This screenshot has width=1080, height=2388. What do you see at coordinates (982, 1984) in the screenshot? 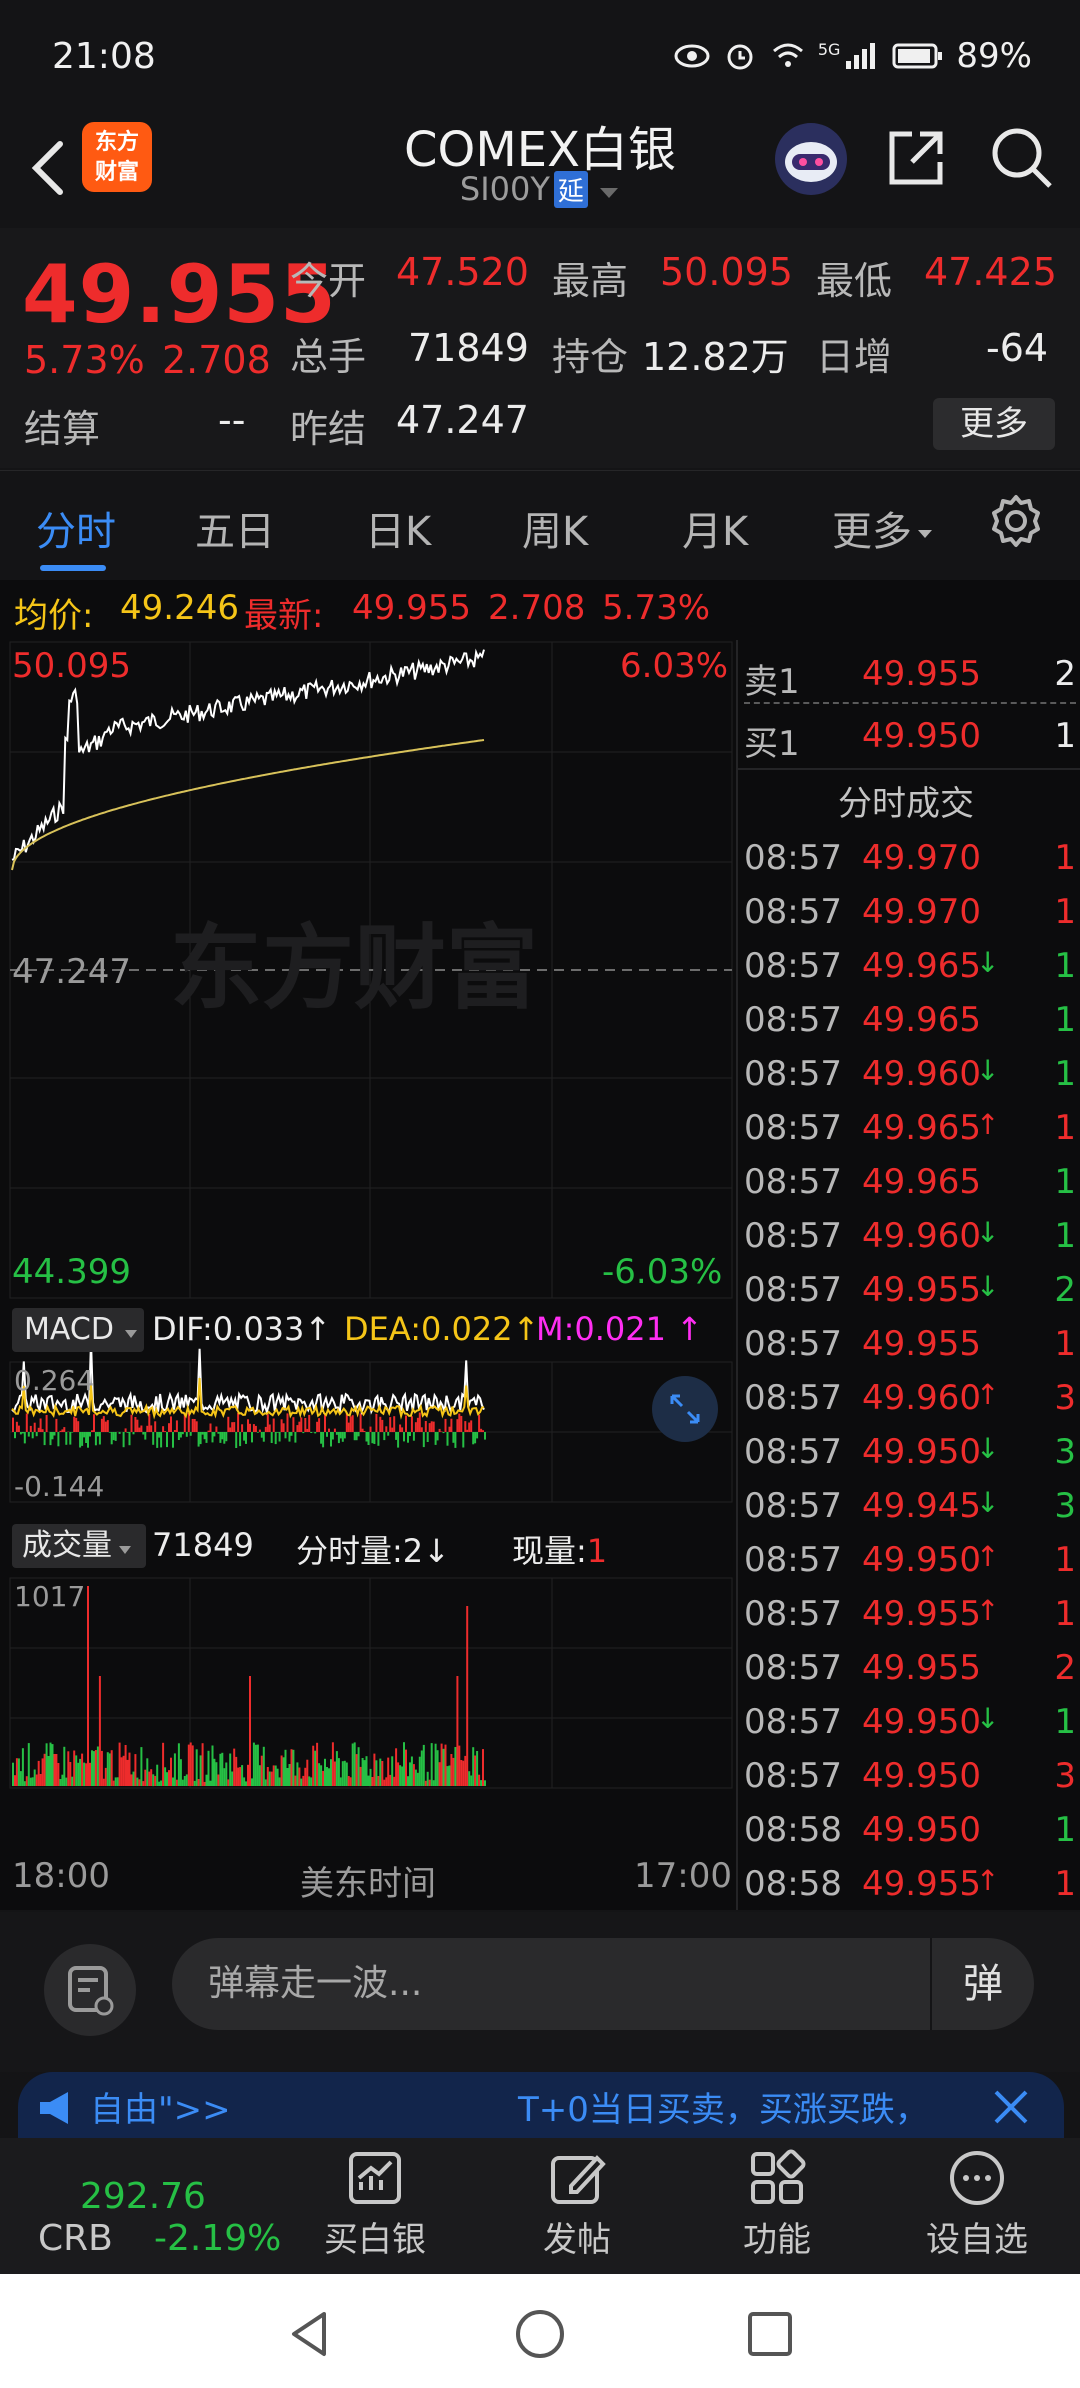
I see `danmaku-toggle-button: 弹` at bounding box center [982, 1984].